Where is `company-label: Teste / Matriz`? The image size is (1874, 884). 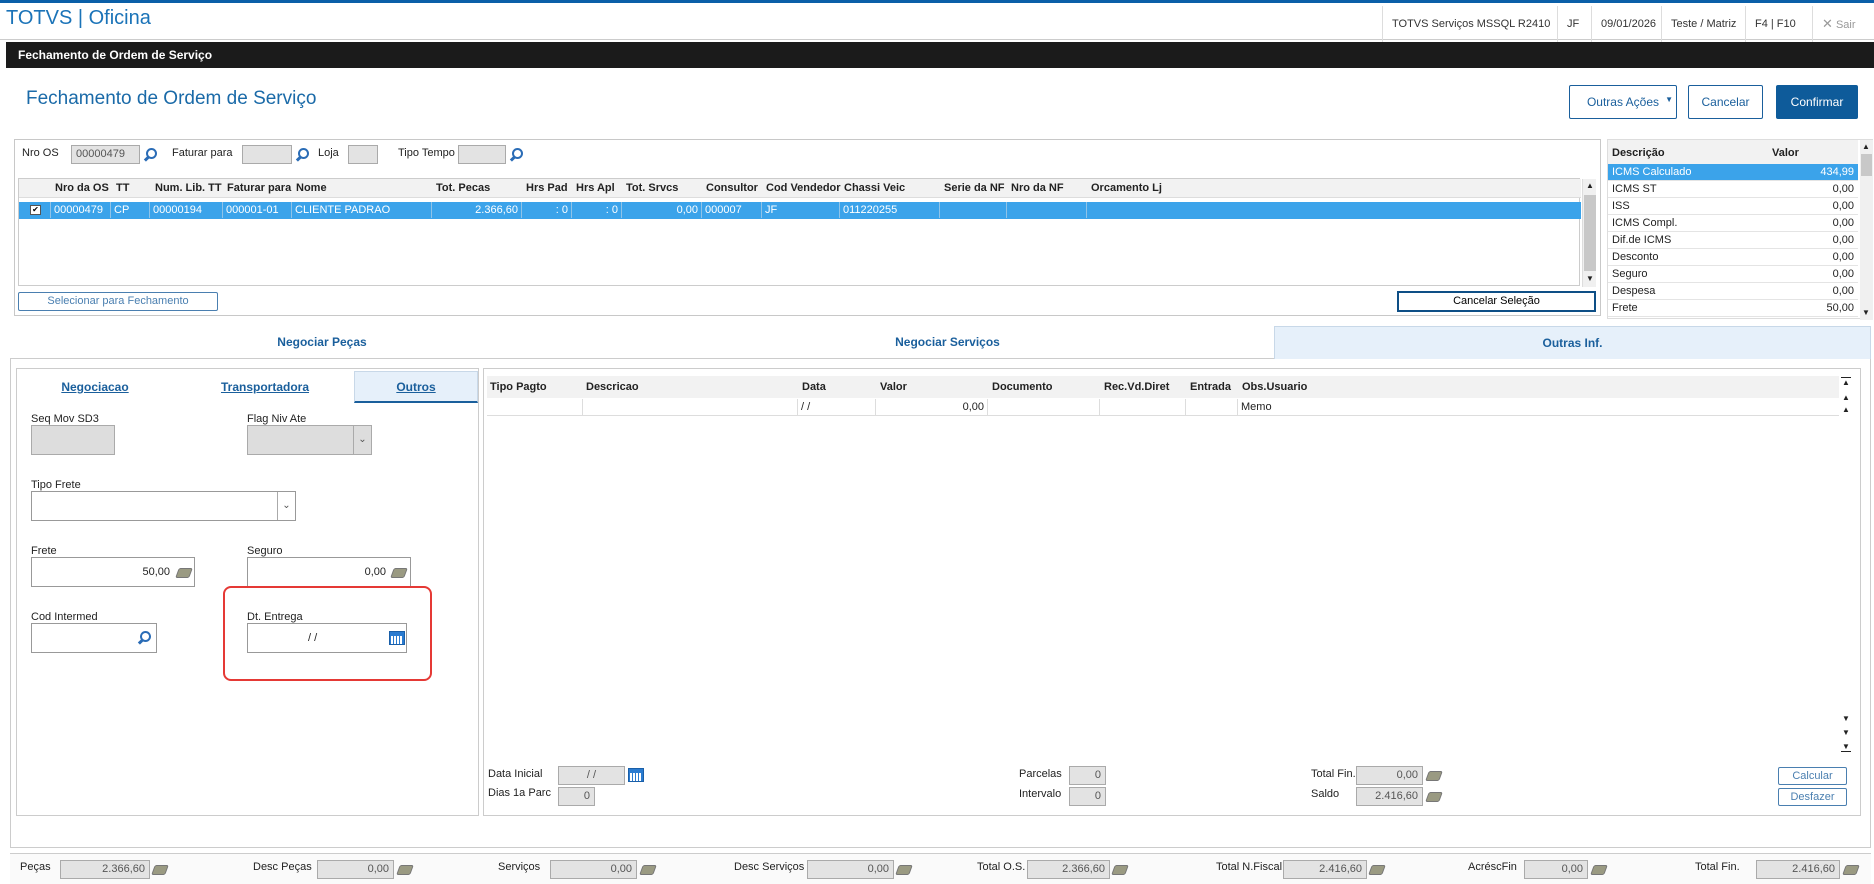
company-label: Teste / Matriz is located at coordinates (1703, 24).